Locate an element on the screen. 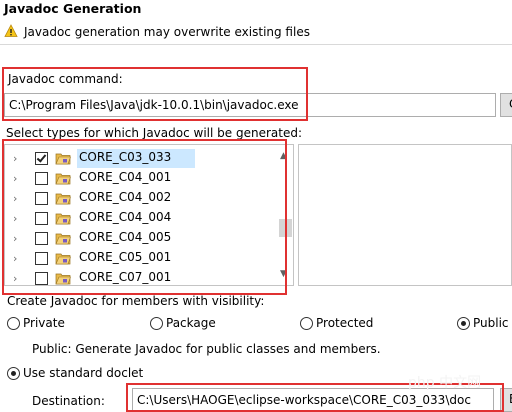 The width and height of the screenshot is (512, 412). type-name: CORE_C07_001 is located at coordinates (125, 277).